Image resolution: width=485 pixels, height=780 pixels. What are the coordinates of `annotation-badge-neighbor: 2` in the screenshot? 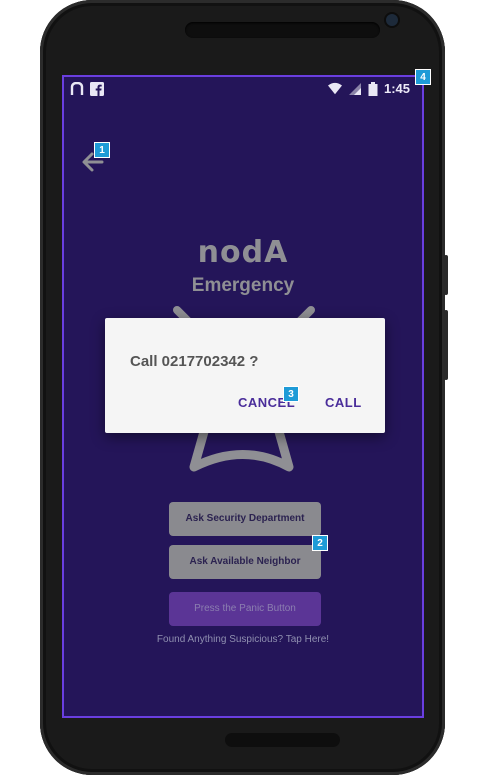 It's located at (320, 543).